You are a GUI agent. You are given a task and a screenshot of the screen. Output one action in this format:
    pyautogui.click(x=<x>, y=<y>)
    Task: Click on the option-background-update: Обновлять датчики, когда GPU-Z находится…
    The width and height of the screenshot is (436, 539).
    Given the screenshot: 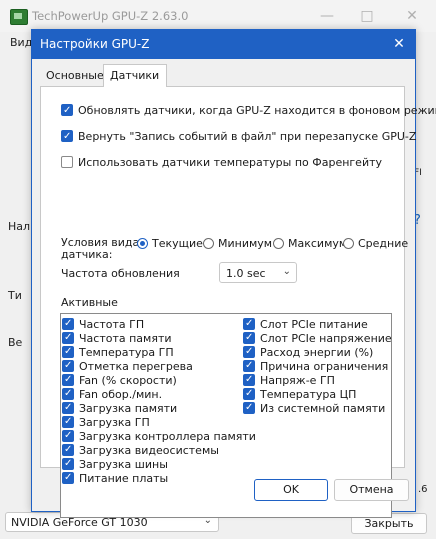 What is the action you would take?
    pyautogui.click(x=248, y=110)
    